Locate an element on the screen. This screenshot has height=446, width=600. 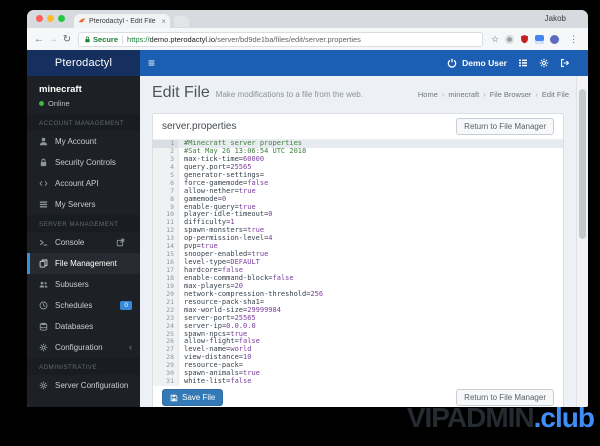
watermark: VIPADMIN.club is located at coordinates (500, 418).